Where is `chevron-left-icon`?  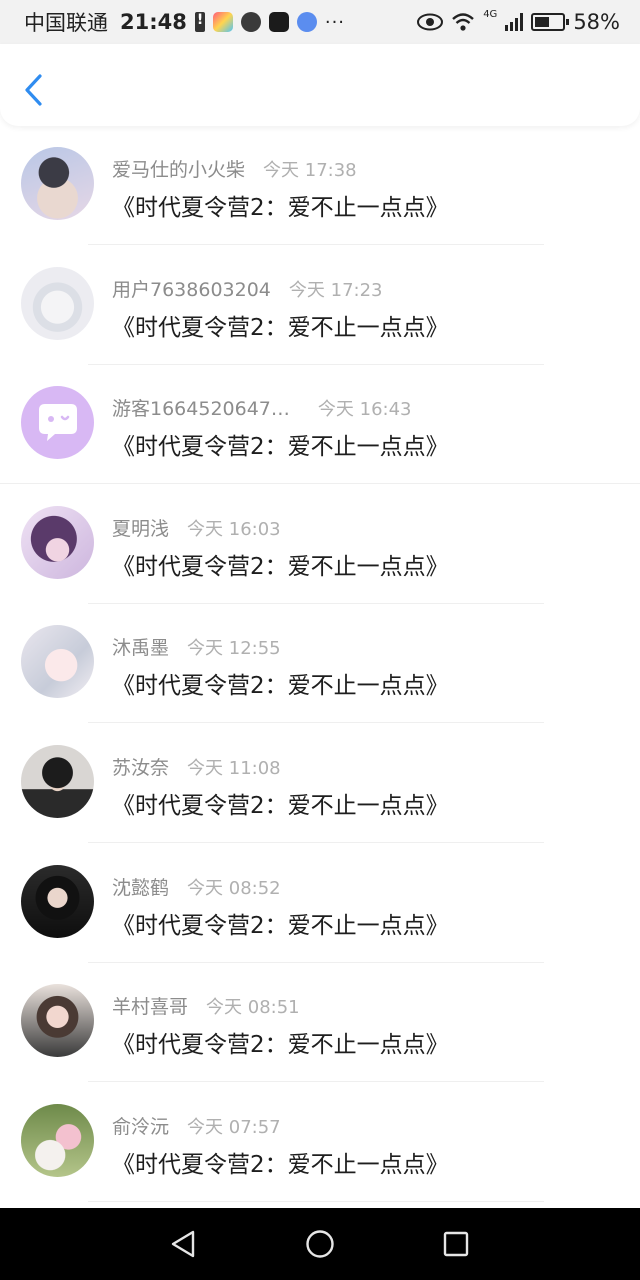
chevron-left-icon is located at coordinates (33, 90).